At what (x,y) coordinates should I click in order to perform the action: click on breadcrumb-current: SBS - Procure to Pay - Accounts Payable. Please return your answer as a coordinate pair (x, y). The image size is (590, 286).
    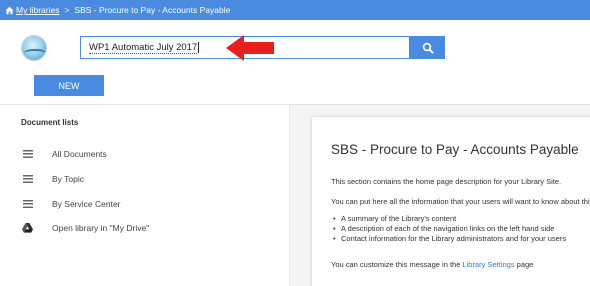
    Looking at the image, I should click on (152, 10).